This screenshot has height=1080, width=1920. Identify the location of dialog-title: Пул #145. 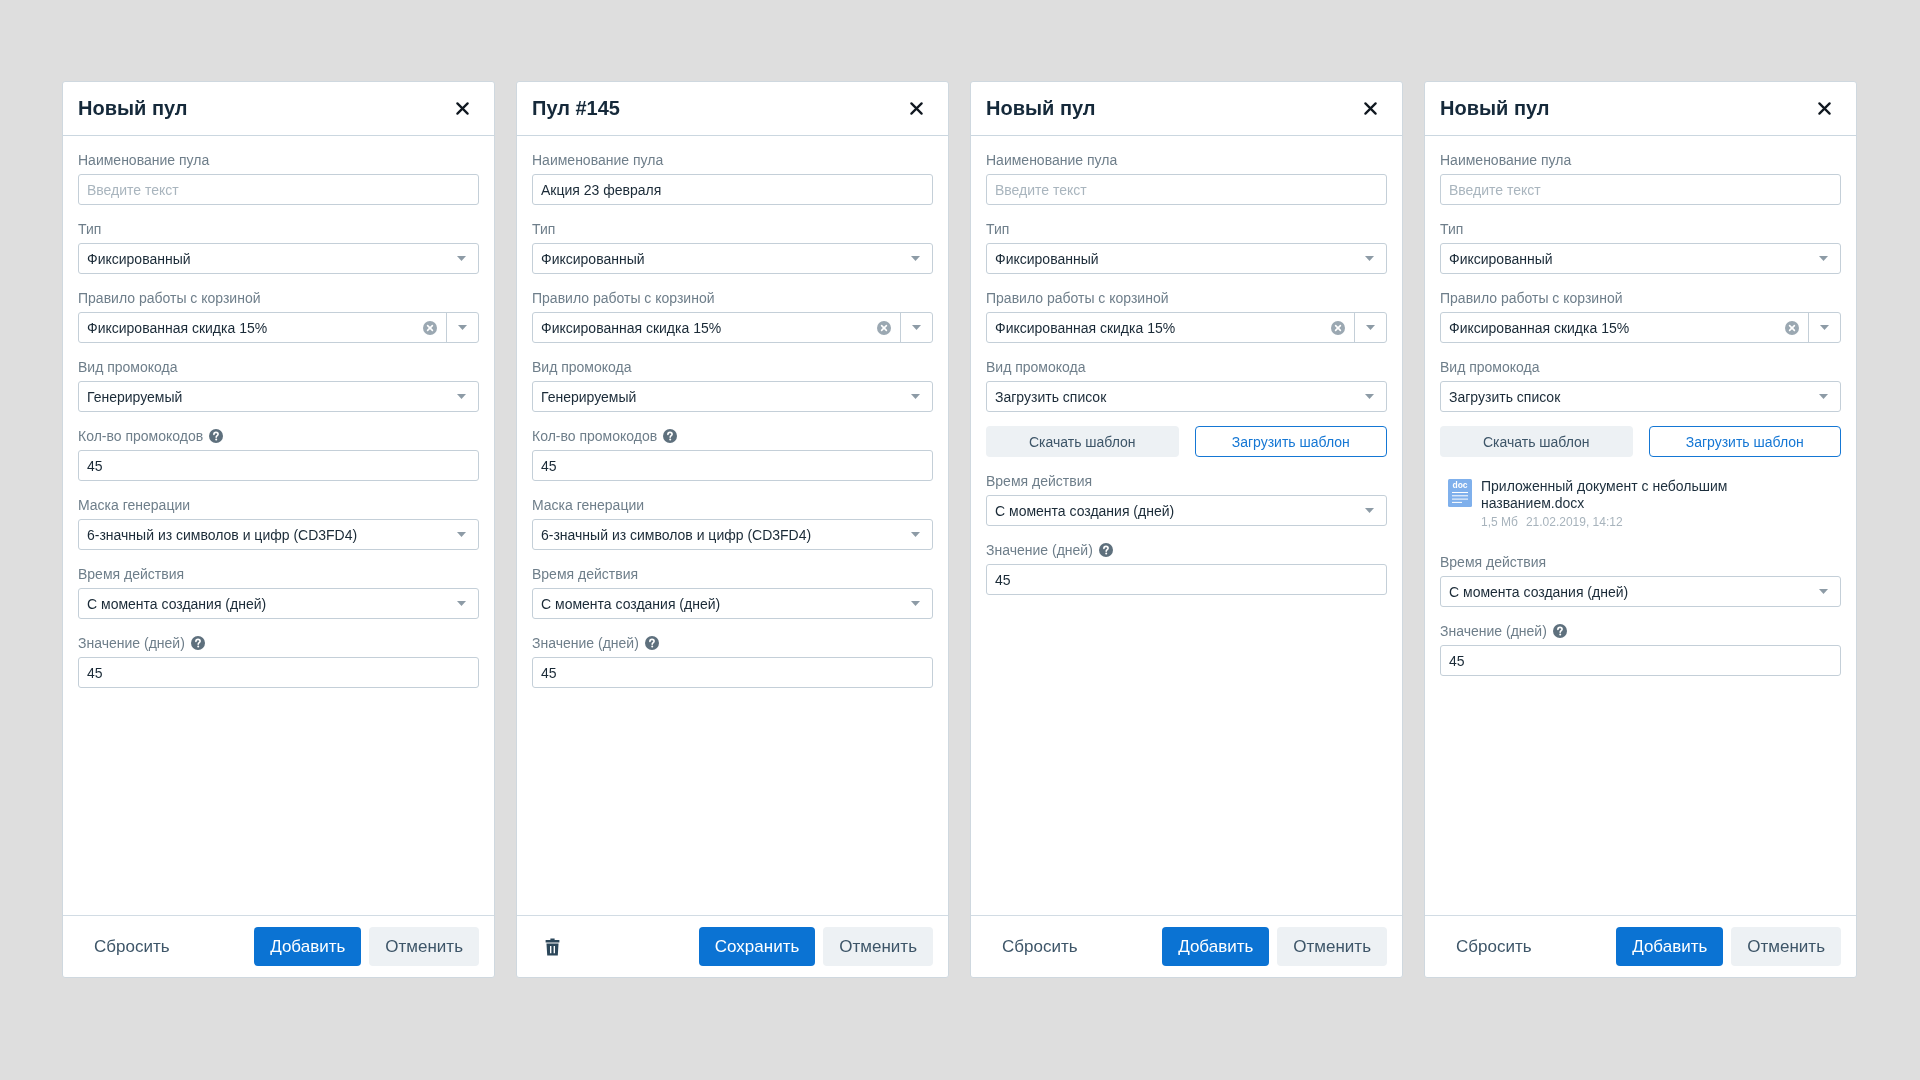
(576, 108).